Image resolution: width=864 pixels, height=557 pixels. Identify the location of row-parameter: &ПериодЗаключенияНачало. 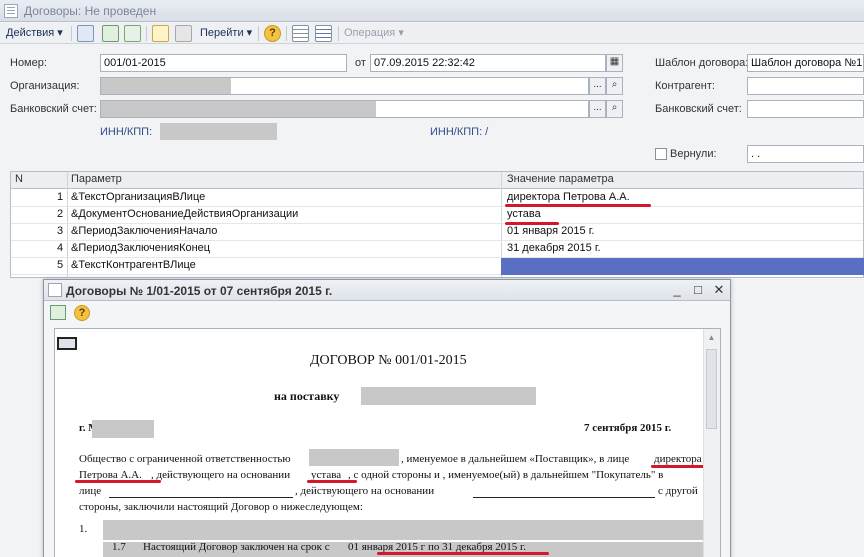
(144, 231).